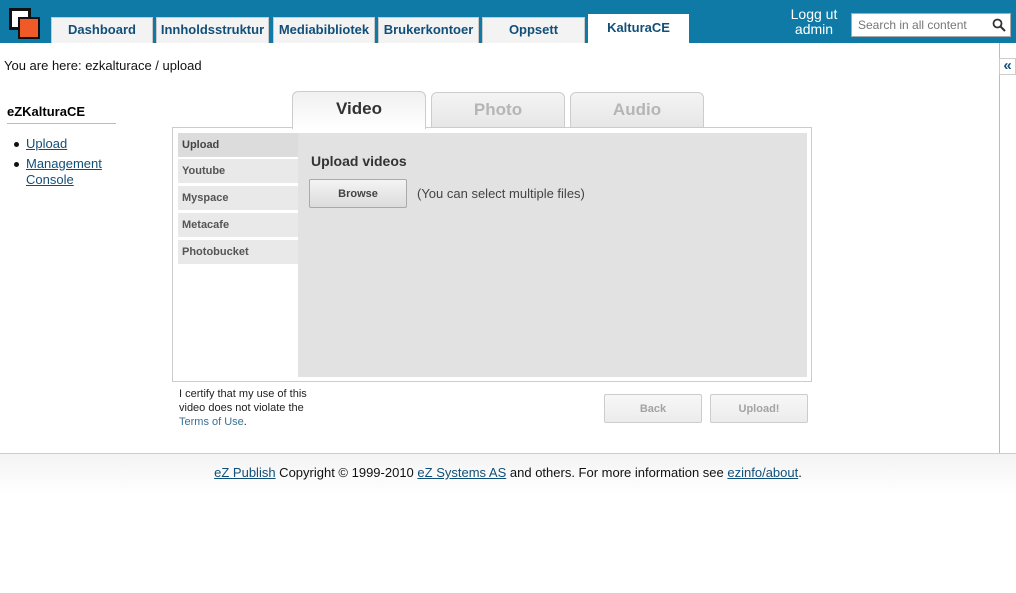  Describe the element at coordinates (999, 25) in the screenshot. I see `search-icon` at that location.